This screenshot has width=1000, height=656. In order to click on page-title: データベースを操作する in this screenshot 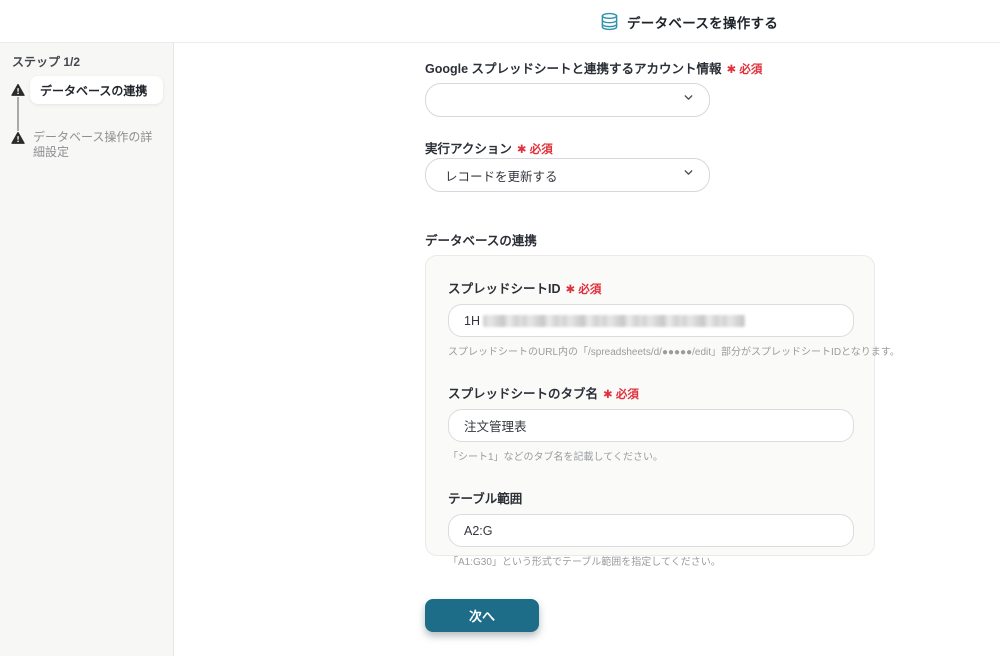, I will do `click(689, 21)`.